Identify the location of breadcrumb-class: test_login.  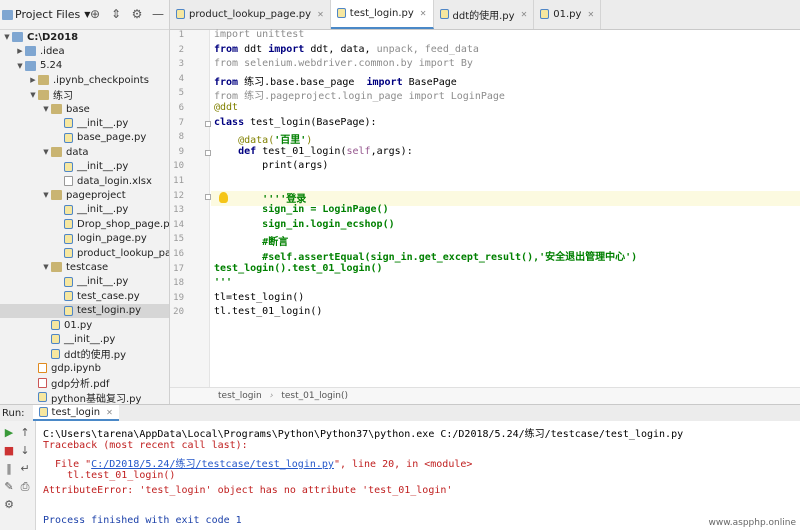
(240, 396).